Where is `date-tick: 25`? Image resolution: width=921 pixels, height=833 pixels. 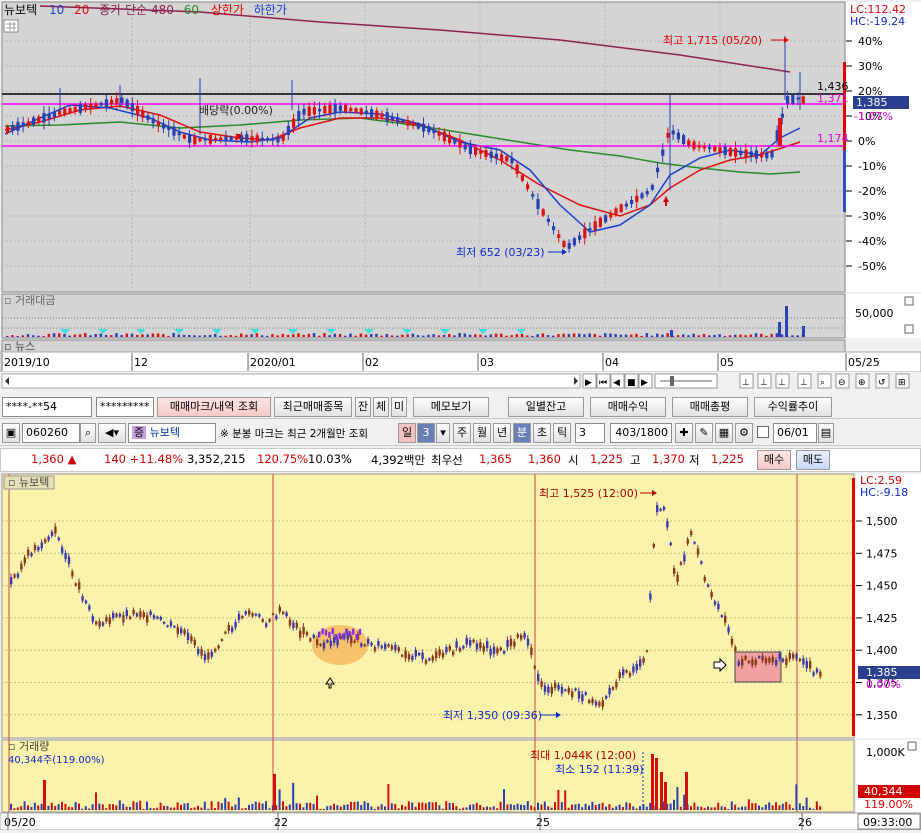 date-tick: 25 is located at coordinates (543, 822).